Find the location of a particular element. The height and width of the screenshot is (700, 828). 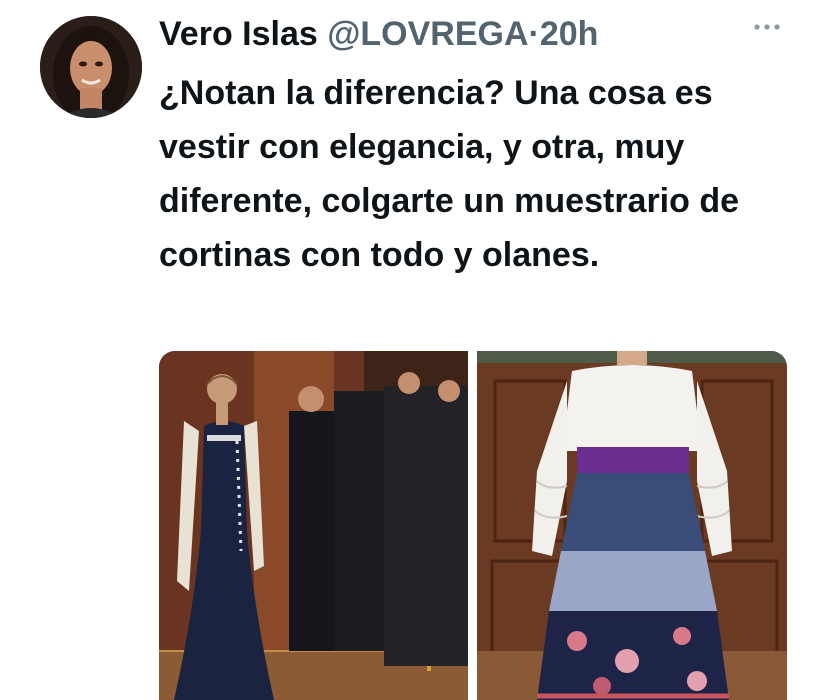

author-handle: @LOVREGA is located at coordinates (427, 34).